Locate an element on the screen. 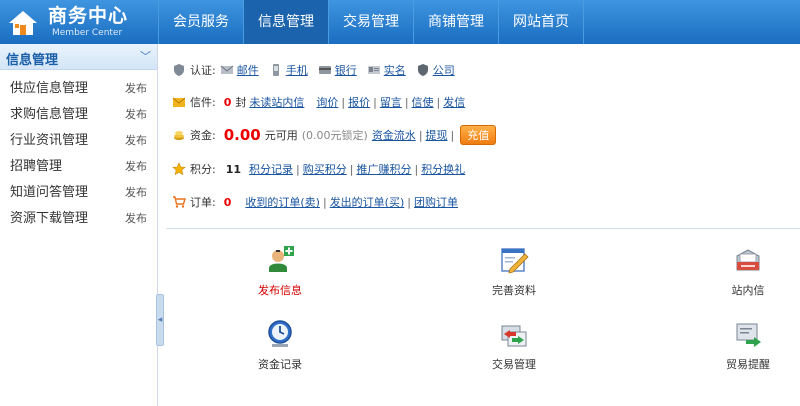 The width and height of the screenshot is (800, 406). shield-icon is located at coordinates (179, 70).